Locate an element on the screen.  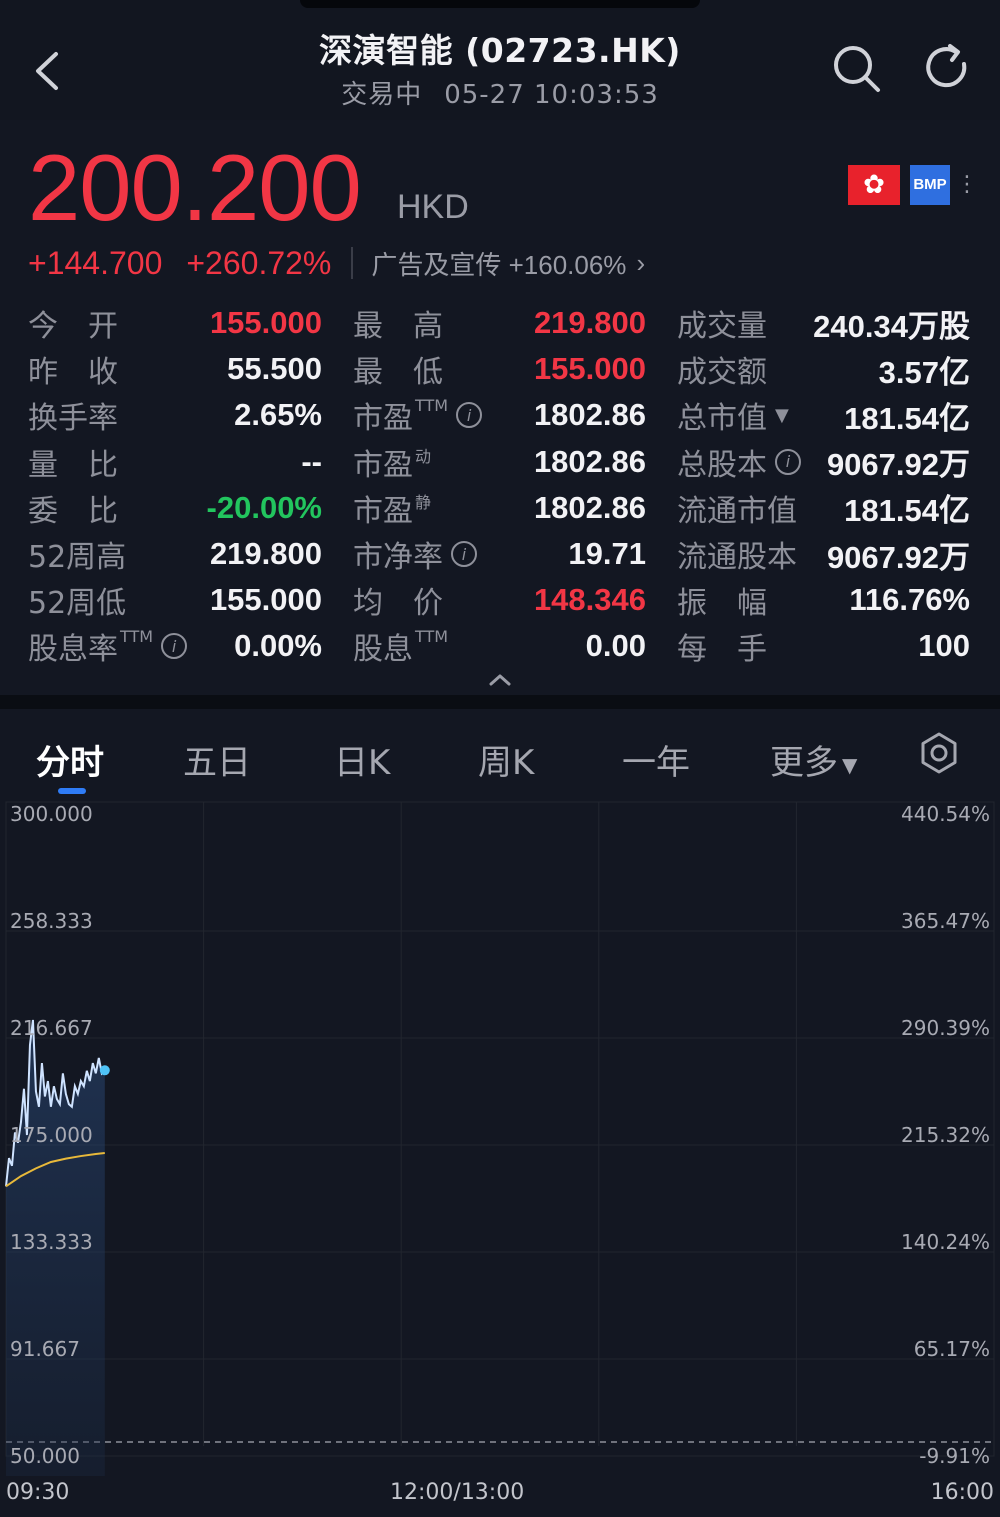
stat-value: 3.57亿 is located at coordinates (924, 372).